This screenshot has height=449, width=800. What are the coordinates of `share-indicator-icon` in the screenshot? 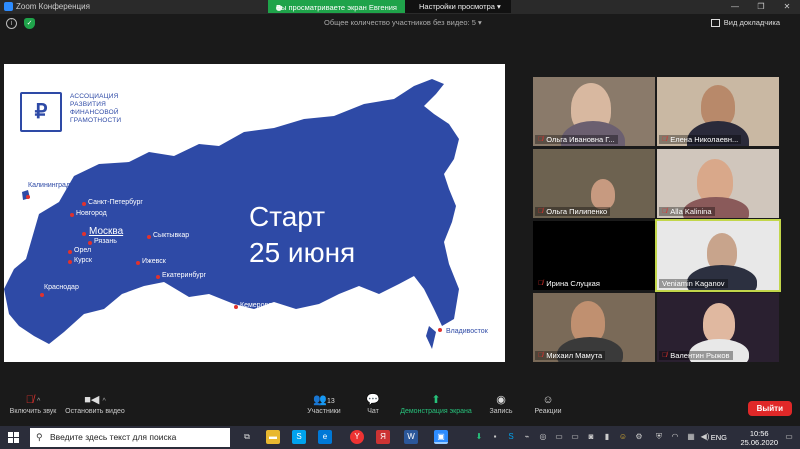 It's located at (279, 7).